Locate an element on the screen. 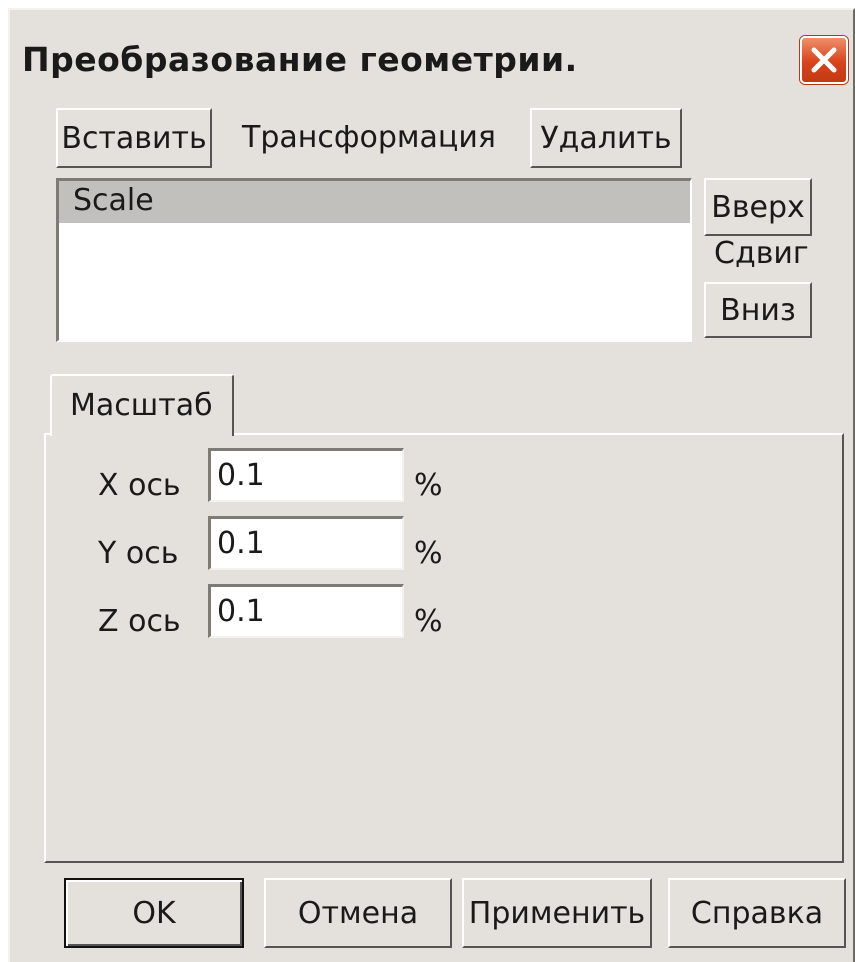 This screenshot has height=962, width=855. close-icon is located at coordinates (824, 60).